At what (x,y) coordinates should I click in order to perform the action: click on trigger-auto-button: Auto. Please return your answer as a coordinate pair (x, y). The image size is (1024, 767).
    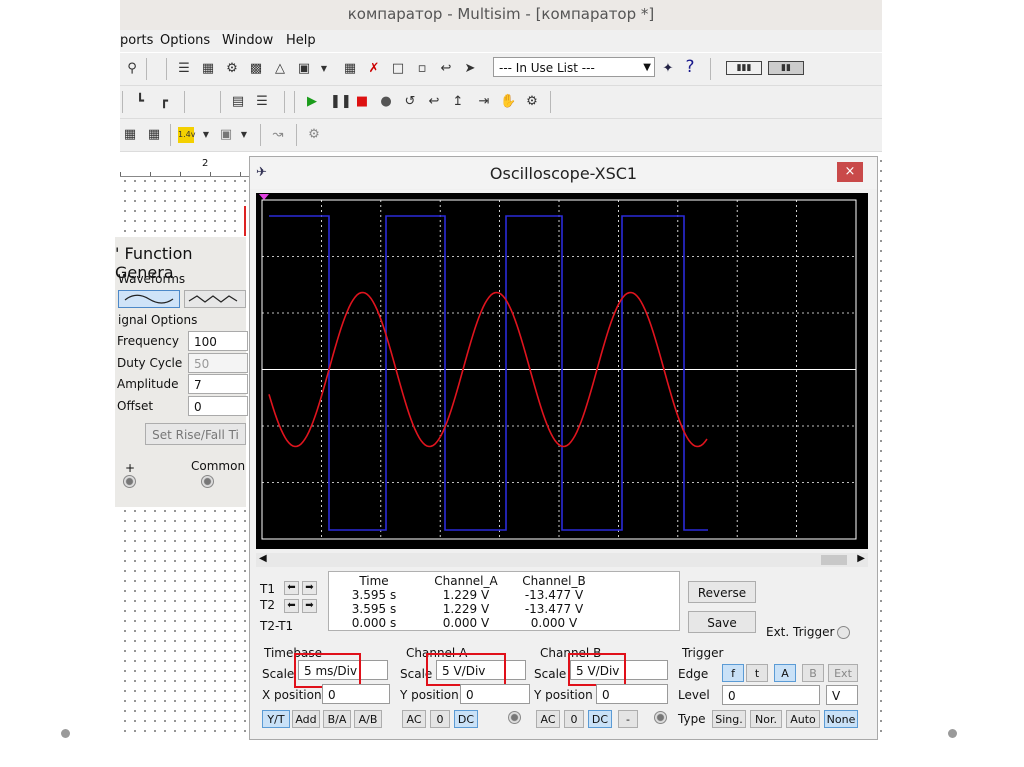
    Looking at the image, I should click on (803, 719).